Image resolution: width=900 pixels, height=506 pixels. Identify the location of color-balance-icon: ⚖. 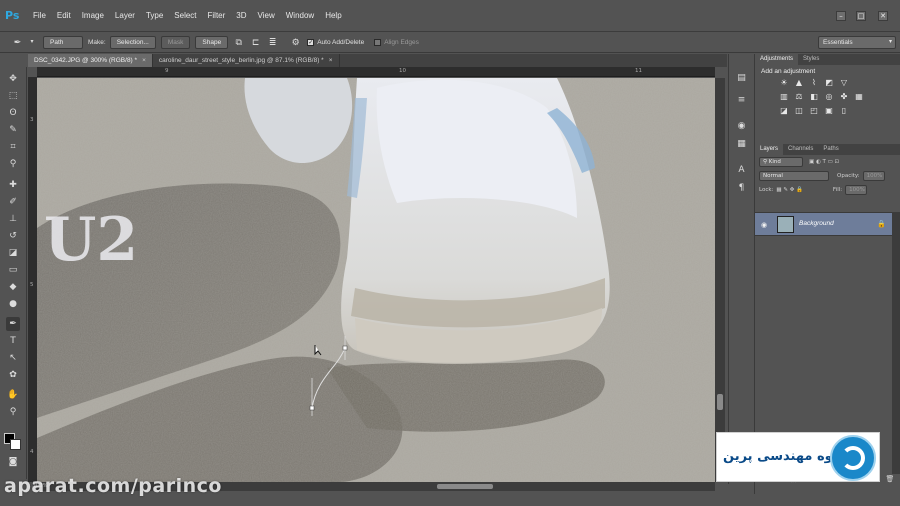
(799, 97).